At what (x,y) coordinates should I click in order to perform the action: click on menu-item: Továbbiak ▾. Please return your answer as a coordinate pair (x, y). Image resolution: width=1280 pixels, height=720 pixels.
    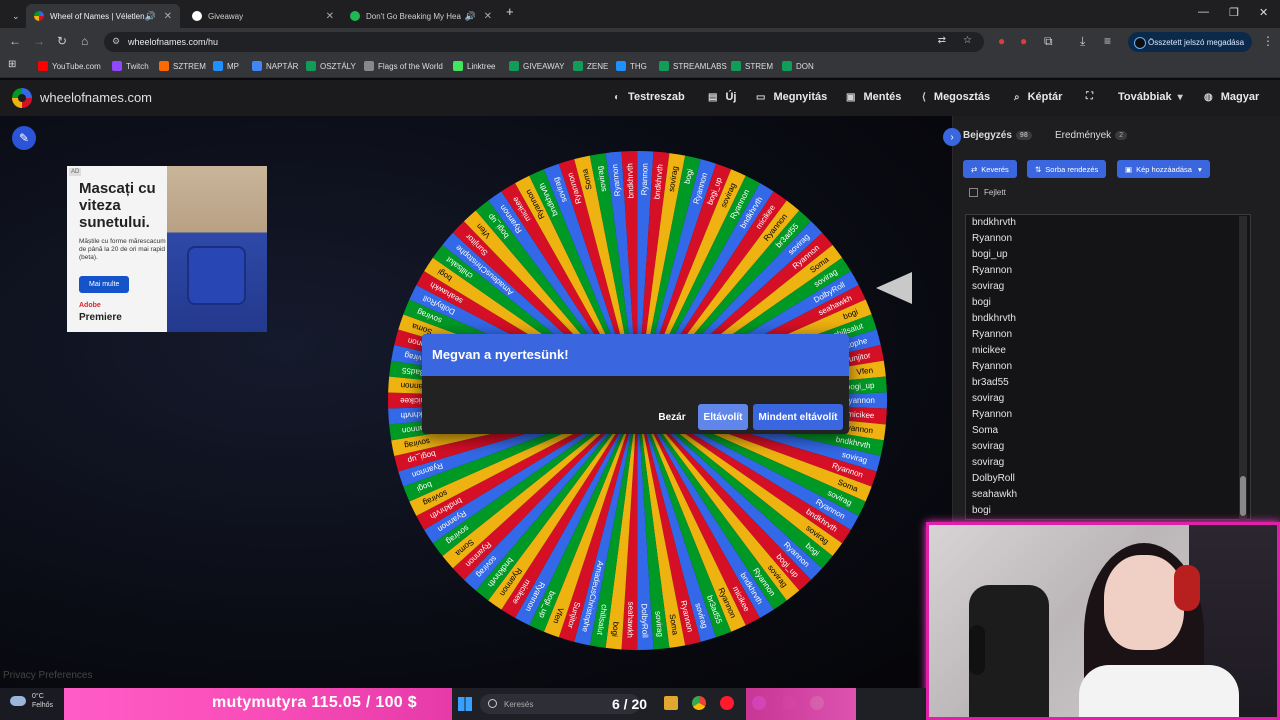
    Looking at the image, I should click on (1154, 97).